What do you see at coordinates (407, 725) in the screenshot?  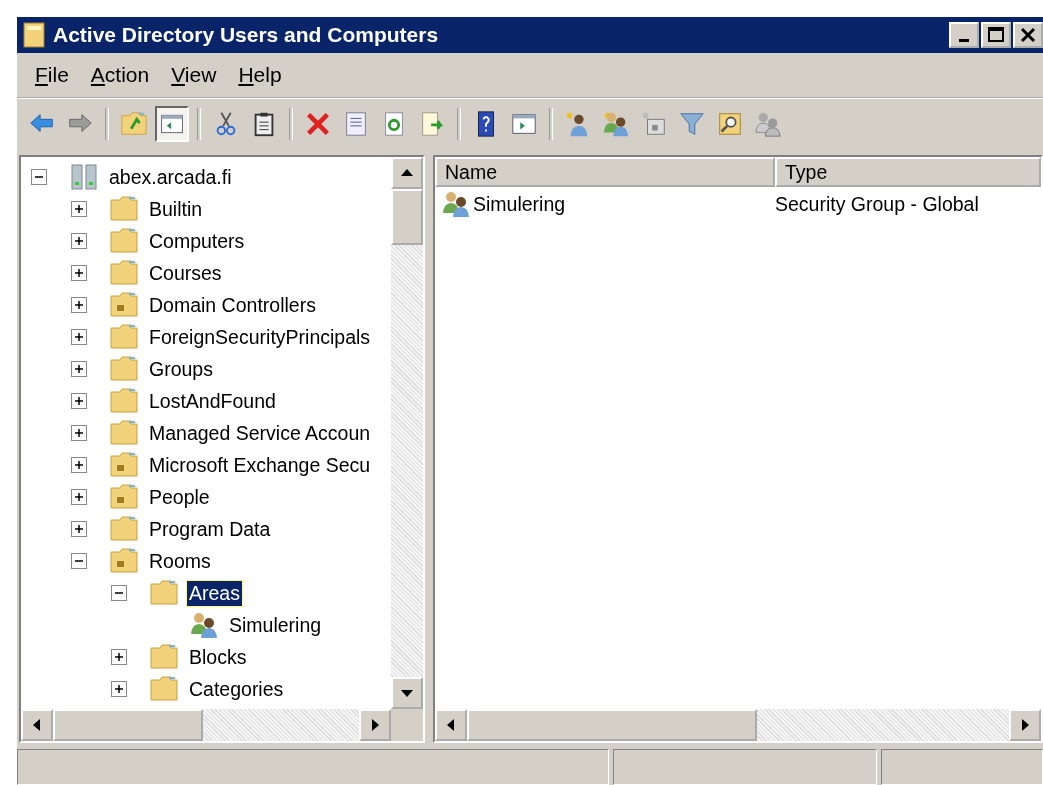 I see `scrollbar-corner` at bounding box center [407, 725].